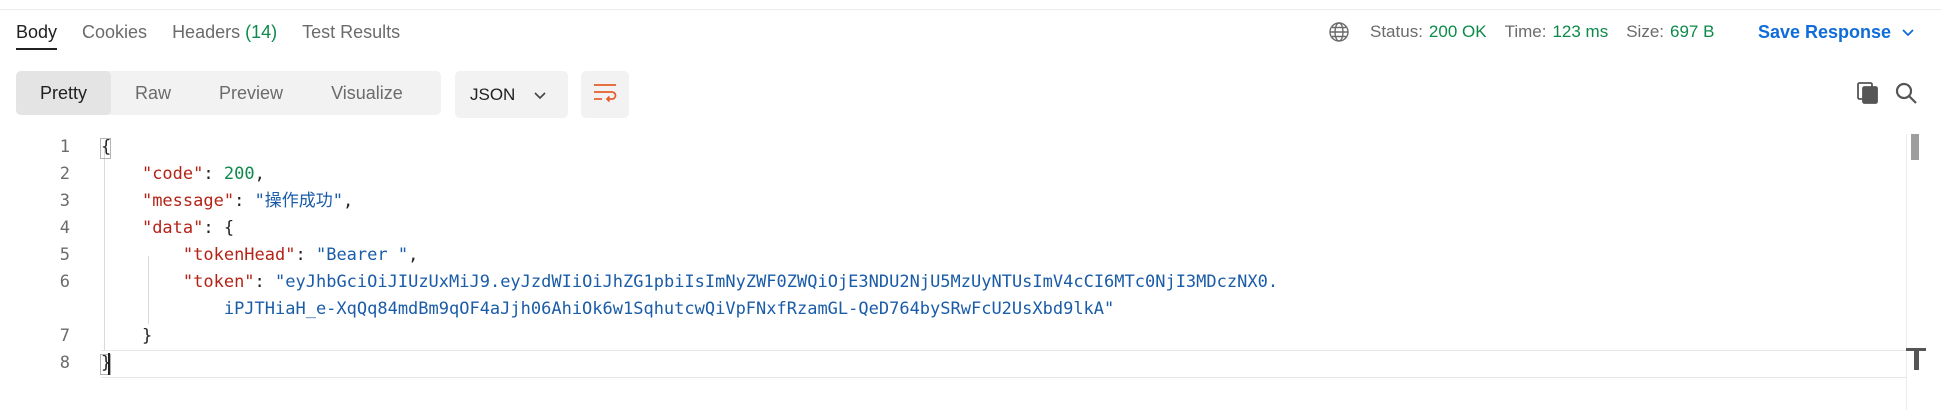 This screenshot has width=1941, height=410. Describe the element at coordinates (64, 93) in the screenshot. I see `view-pretty: Pretty` at that location.